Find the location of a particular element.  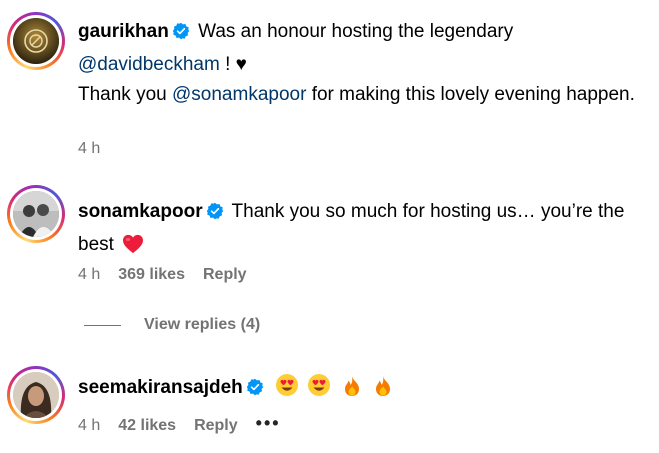

likes-count: 369 likes is located at coordinates (151, 275).